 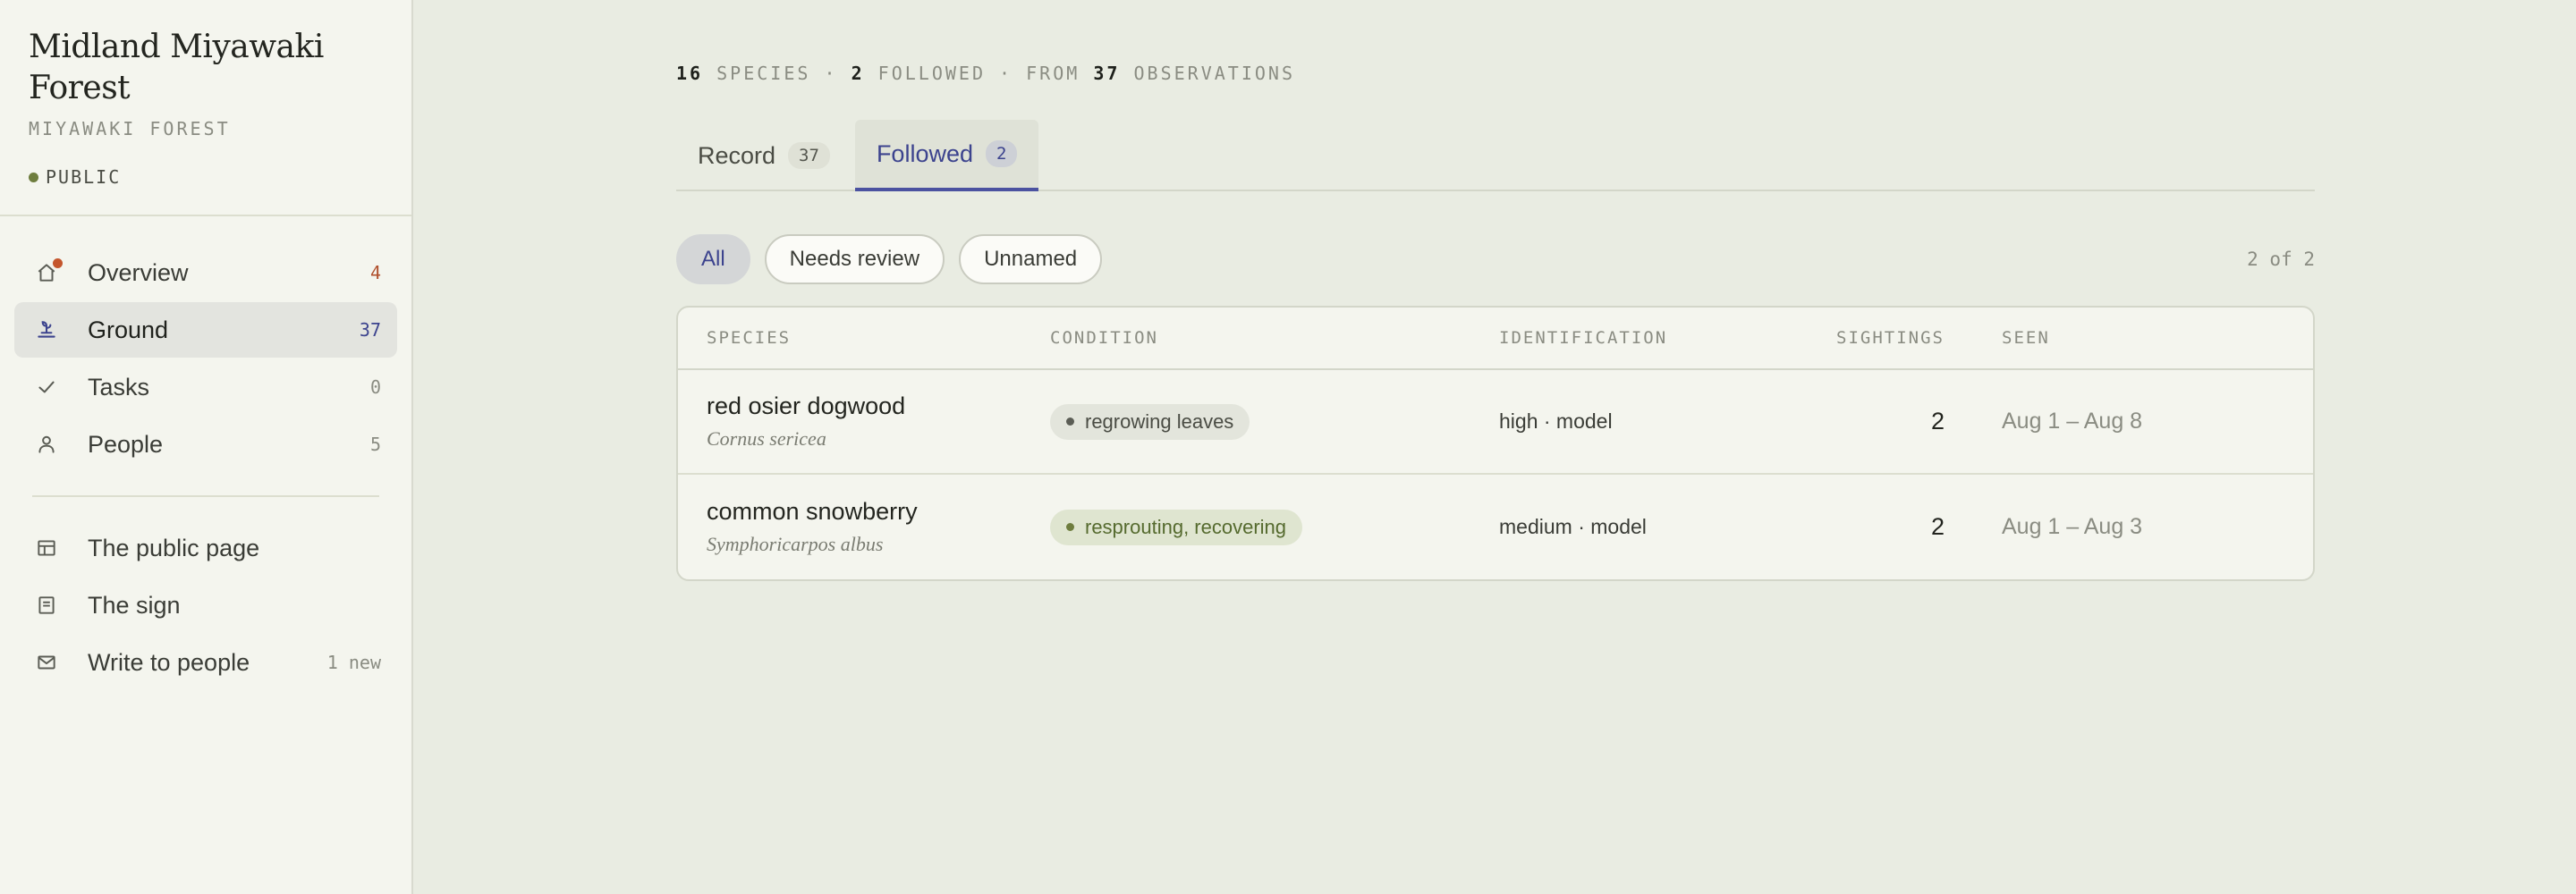 I want to click on sign-icon, so click(x=46, y=605).